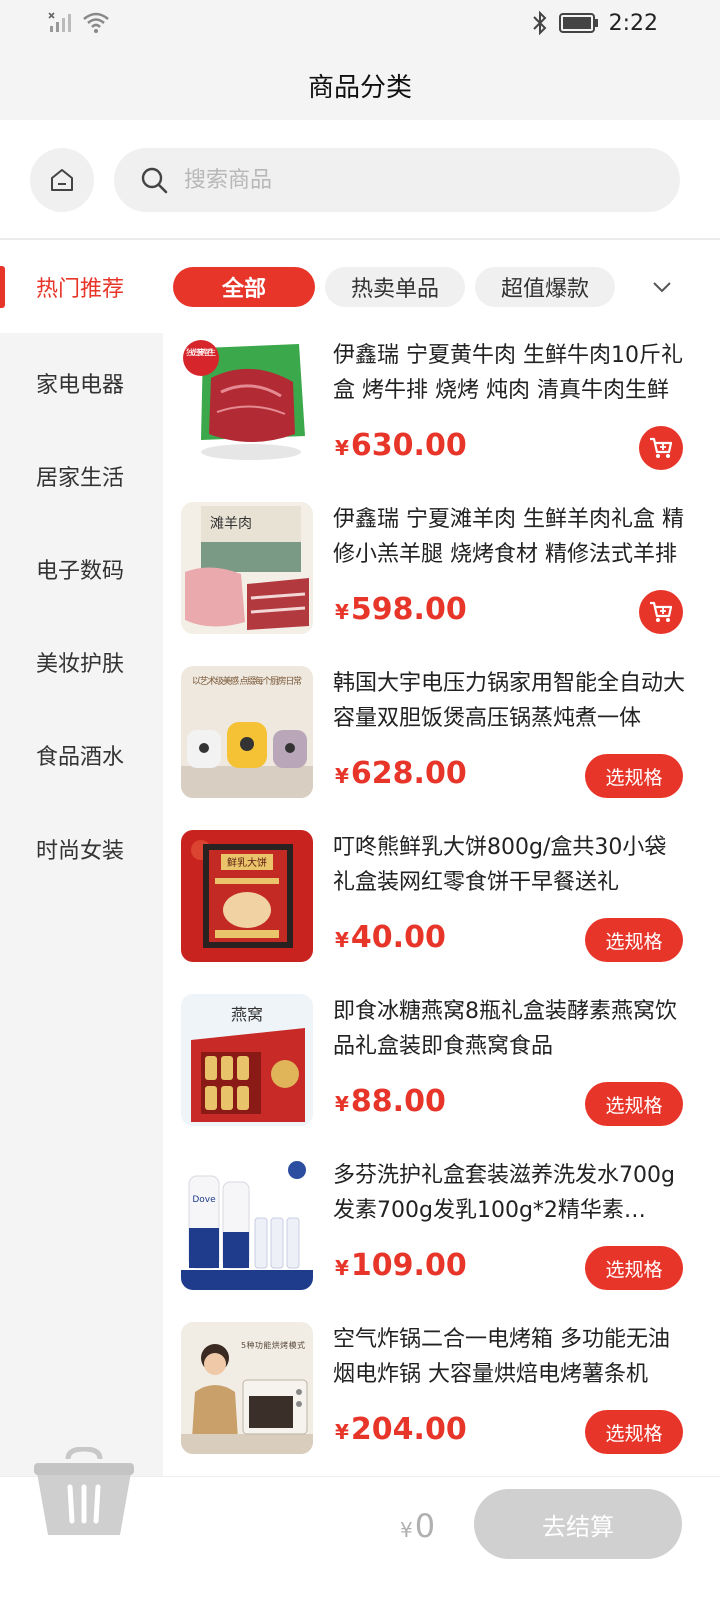  I want to click on price-value: 109.00, so click(408, 1265).